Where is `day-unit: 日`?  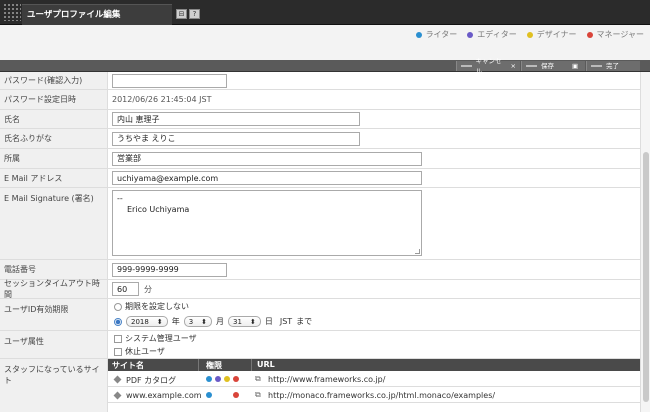 day-unit: 日 is located at coordinates (268, 321).